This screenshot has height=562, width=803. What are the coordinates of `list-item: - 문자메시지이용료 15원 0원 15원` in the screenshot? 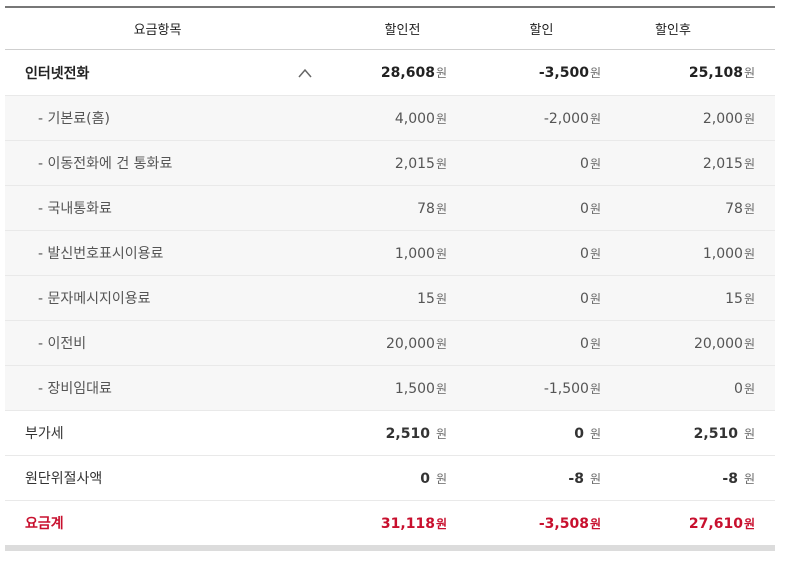 It's located at (390, 298).